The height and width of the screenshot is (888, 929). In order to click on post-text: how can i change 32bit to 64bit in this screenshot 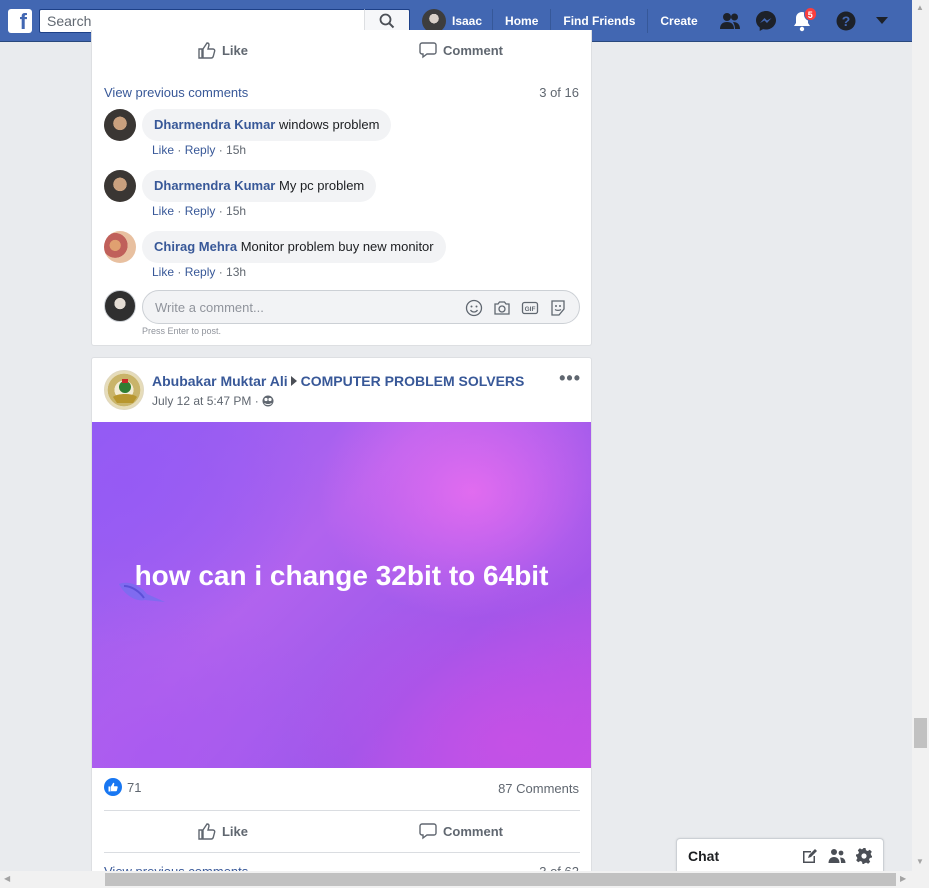, I will do `click(341, 575)`.